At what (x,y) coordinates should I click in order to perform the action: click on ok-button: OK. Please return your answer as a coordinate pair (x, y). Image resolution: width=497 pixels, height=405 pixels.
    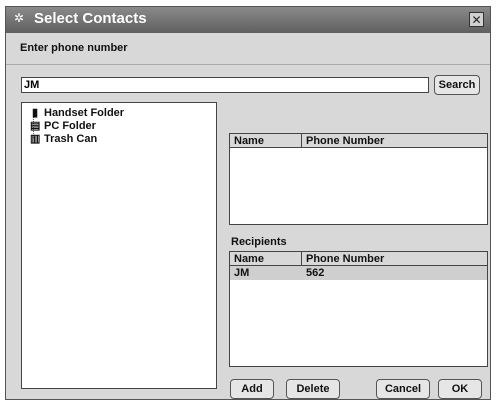
    Looking at the image, I should click on (460, 389).